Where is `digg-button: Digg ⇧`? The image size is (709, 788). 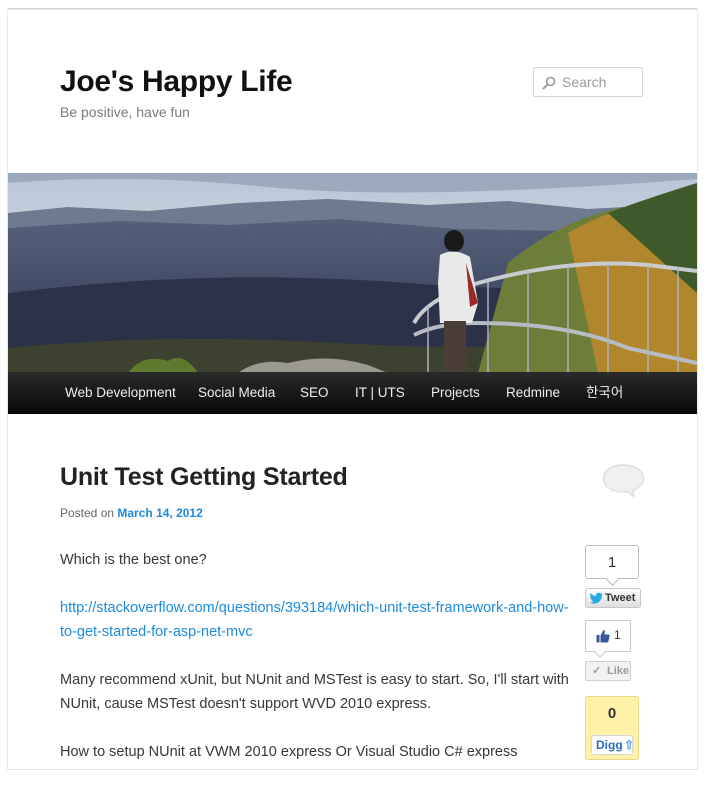
digg-button: Digg ⇧ is located at coordinates (613, 745).